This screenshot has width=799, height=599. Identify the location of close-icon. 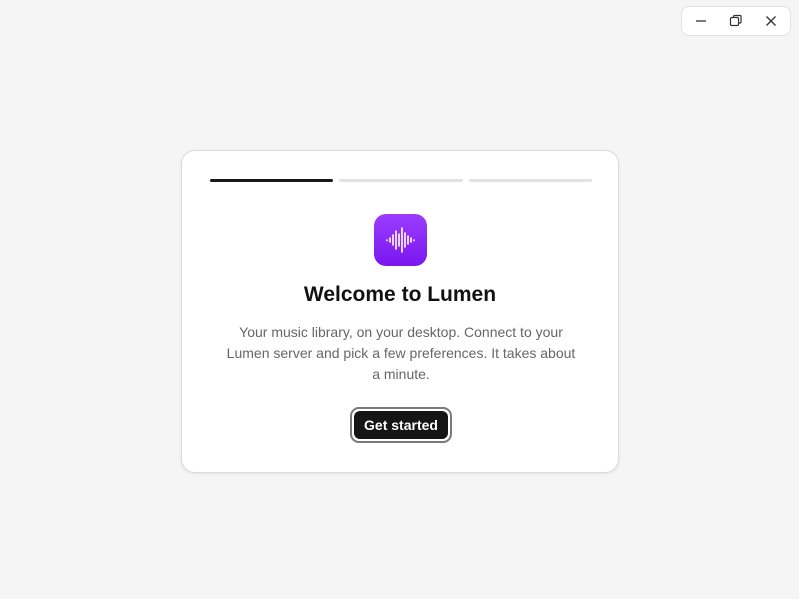
(770, 21).